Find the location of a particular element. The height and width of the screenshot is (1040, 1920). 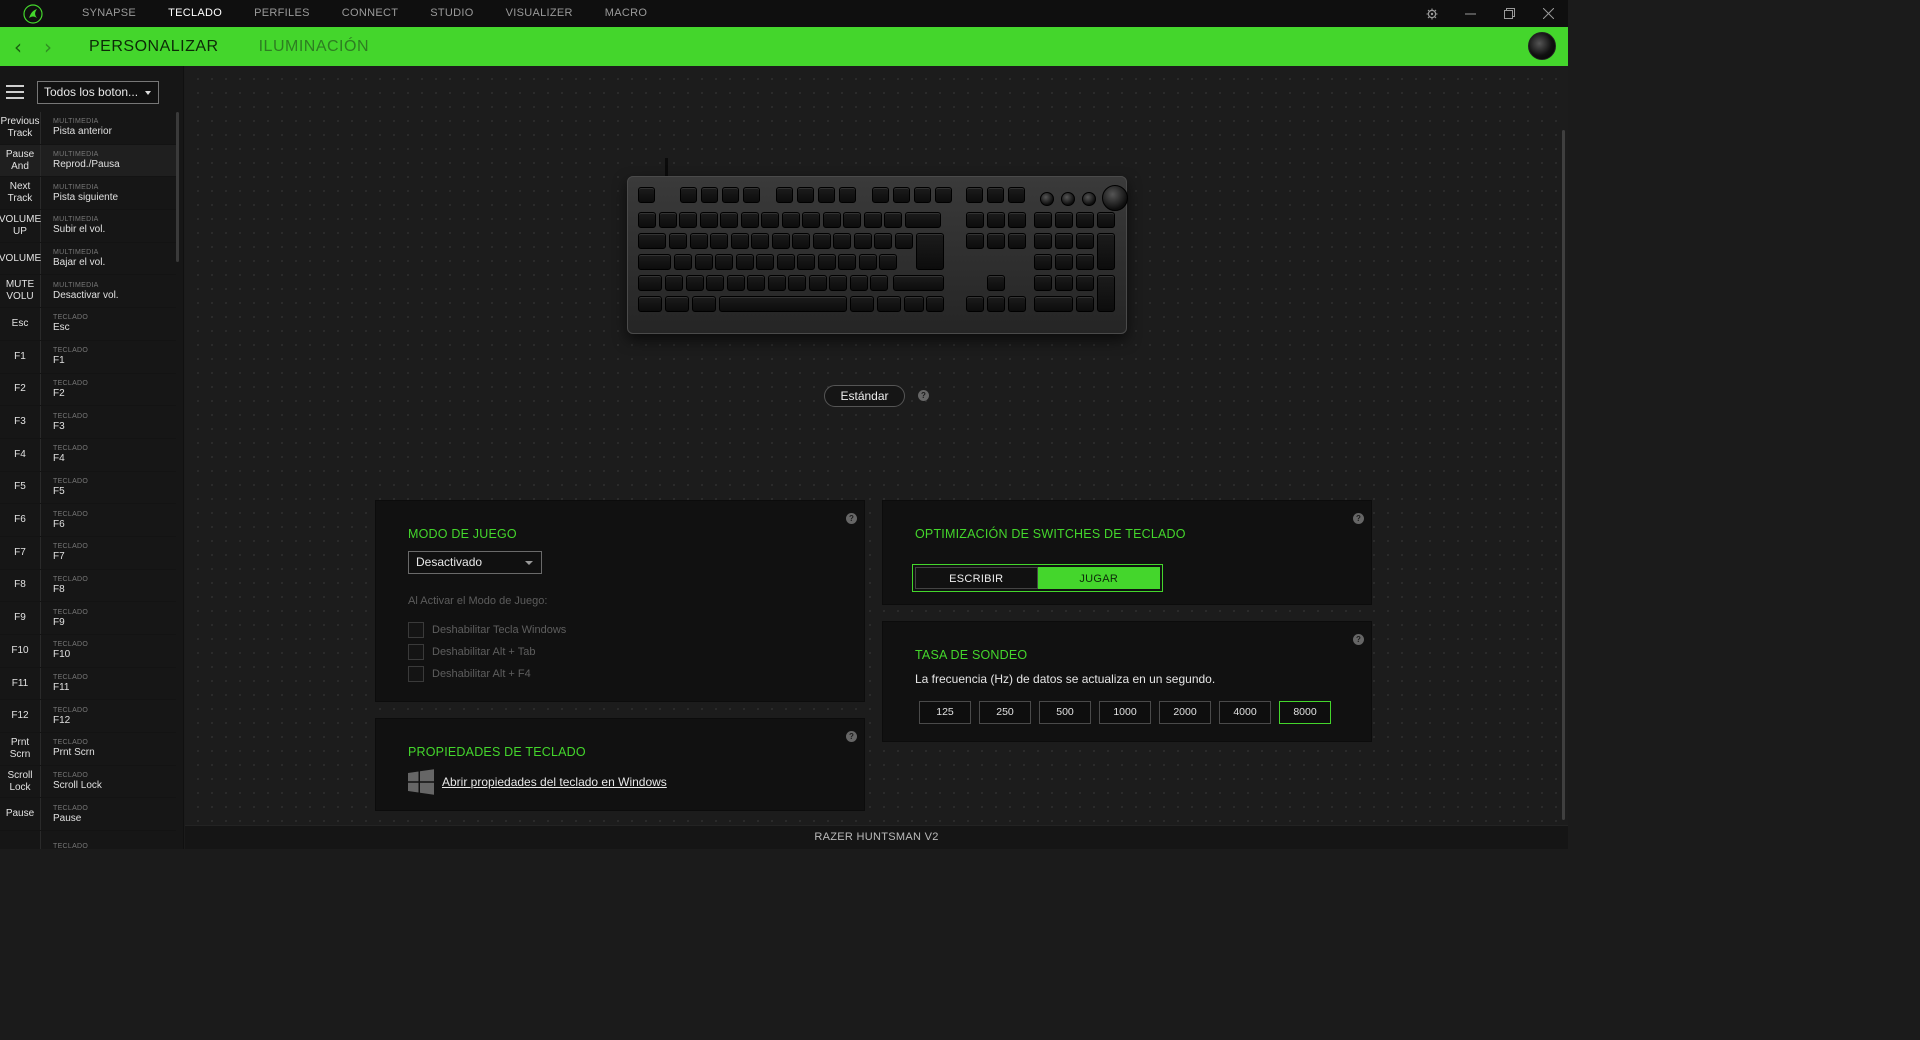

key-assignment-row: F11 TECLADO F11 is located at coordinates (88, 684).